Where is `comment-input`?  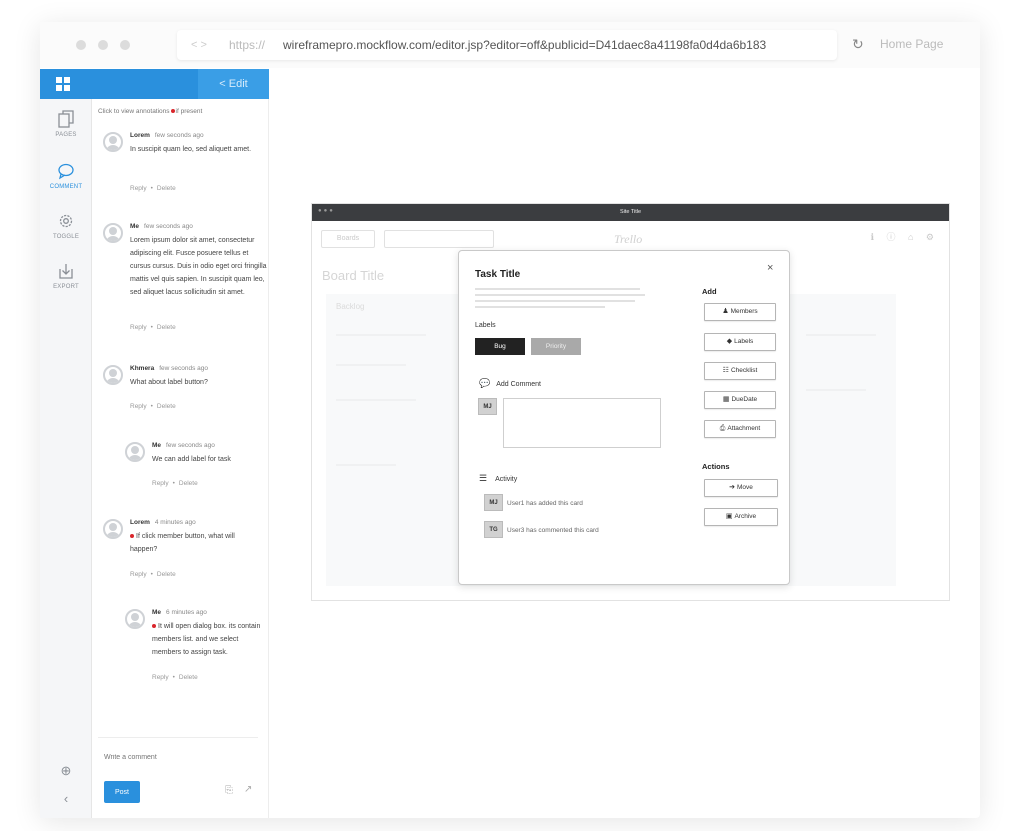
comment-input is located at coordinates (174, 757).